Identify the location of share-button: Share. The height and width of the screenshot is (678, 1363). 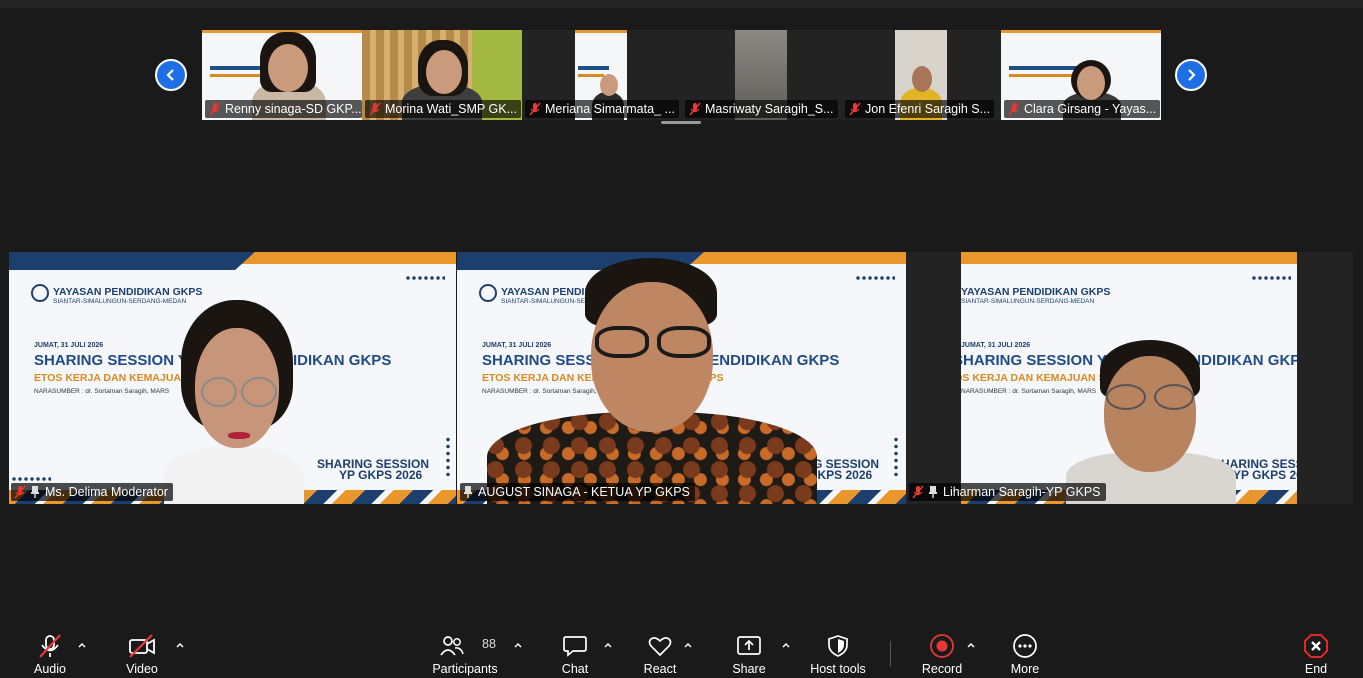
(749, 651).